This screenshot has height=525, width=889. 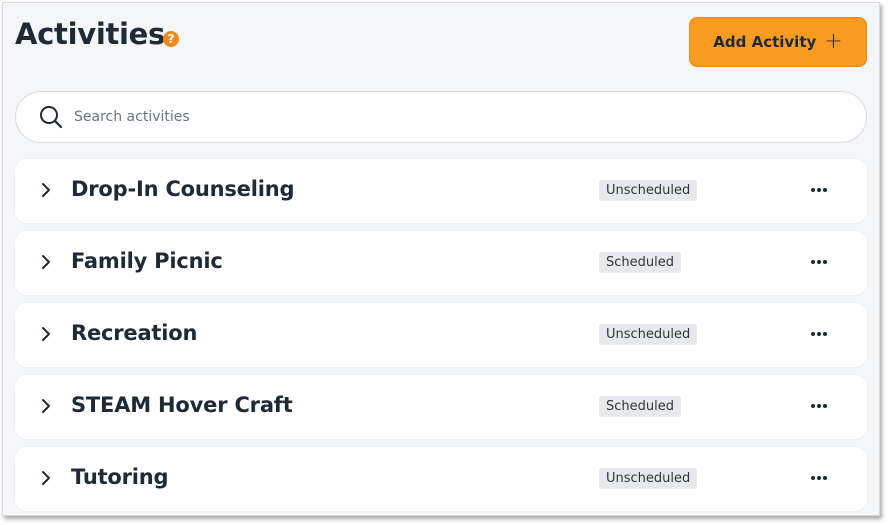 What do you see at coordinates (134, 333) in the screenshot?
I see `activity-name: Recreation` at bounding box center [134, 333].